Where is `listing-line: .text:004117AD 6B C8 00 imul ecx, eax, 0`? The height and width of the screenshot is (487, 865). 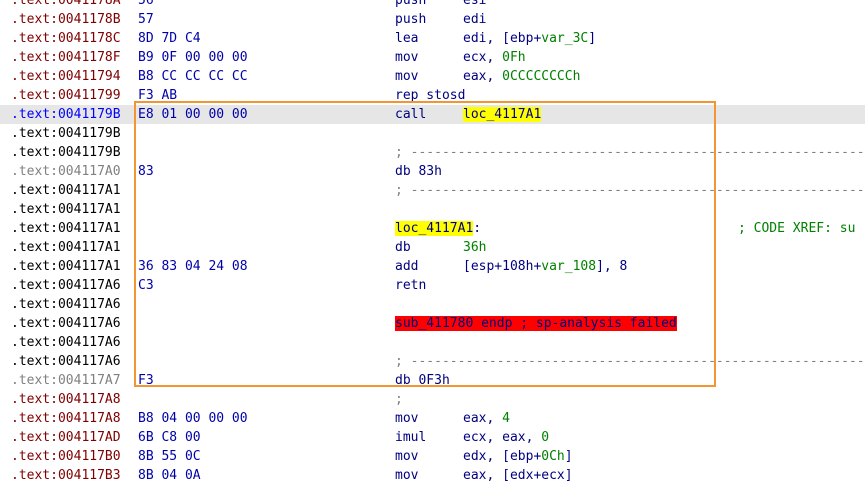
listing-line: .text:004117AD 6B C8 00 imul ecx, eax, 0 is located at coordinates (432, 437).